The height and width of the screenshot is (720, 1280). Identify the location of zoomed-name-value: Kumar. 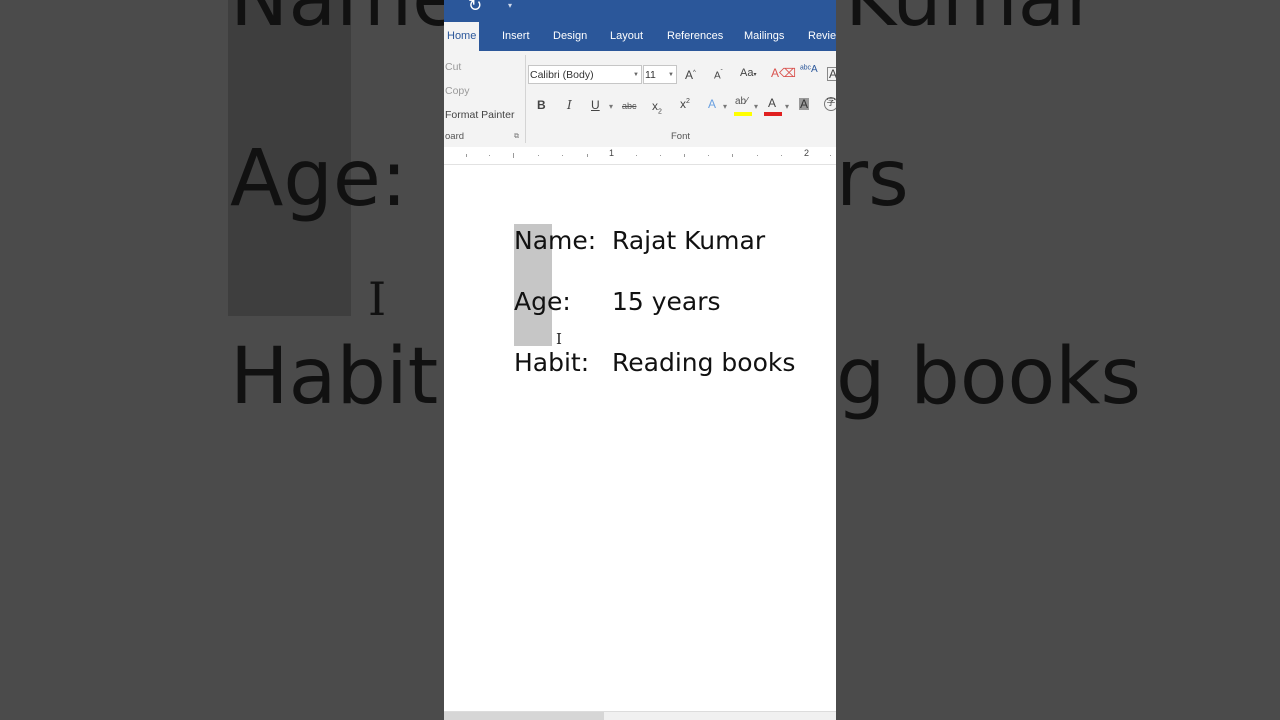
(971, 19).